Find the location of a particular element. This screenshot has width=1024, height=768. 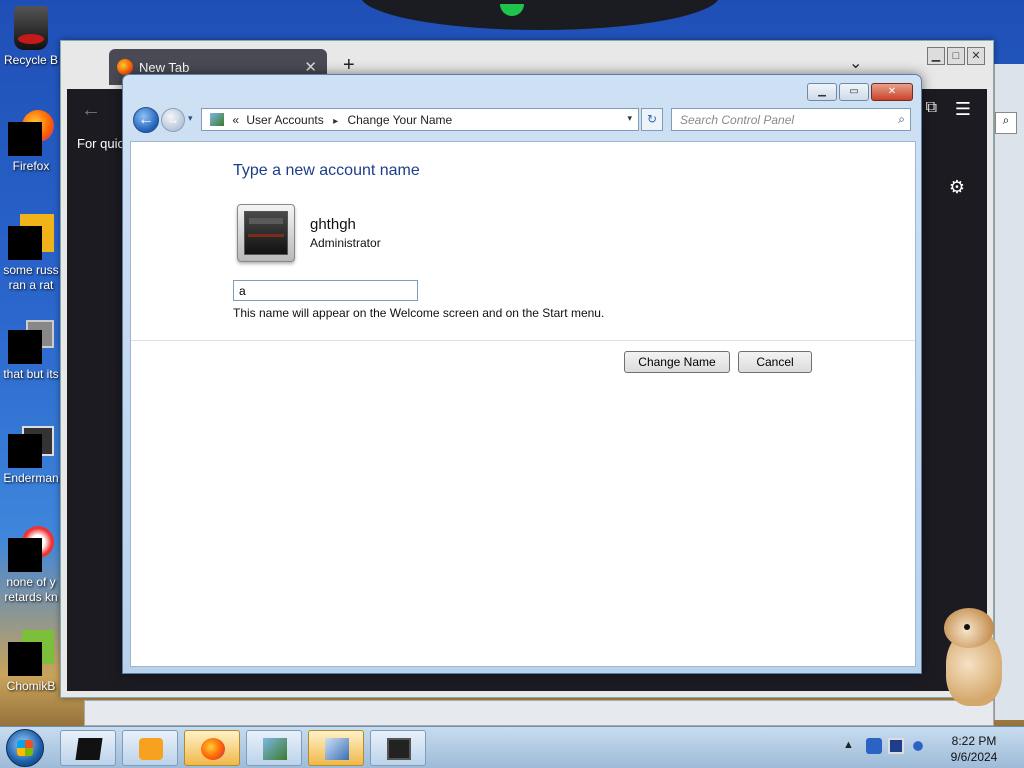

search-input: Search Control Panel ⌕ is located at coordinates (791, 119).